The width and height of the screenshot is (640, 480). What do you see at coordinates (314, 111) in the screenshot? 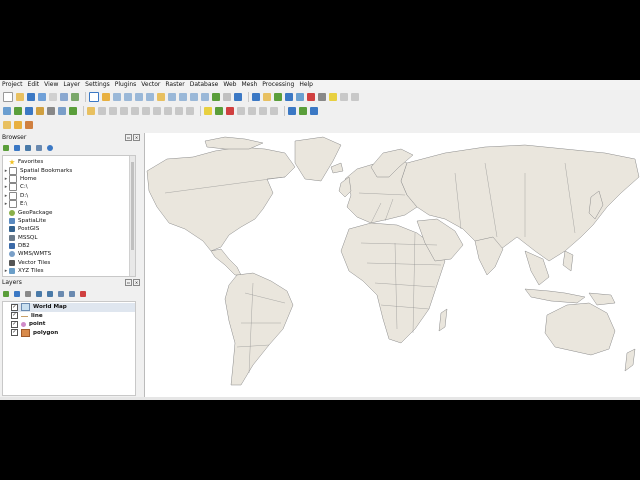
I see `plugin-settings-icon` at bounding box center [314, 111].